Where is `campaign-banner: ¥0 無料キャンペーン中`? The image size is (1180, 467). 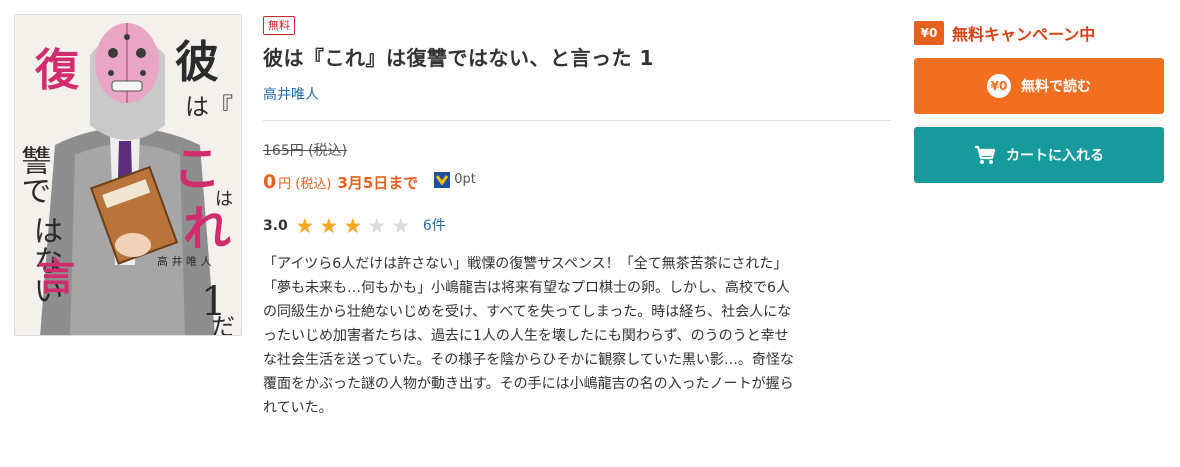 campaign-banner: ¥0 無料キャンペーン中 is located at coordinates (1039, 32).